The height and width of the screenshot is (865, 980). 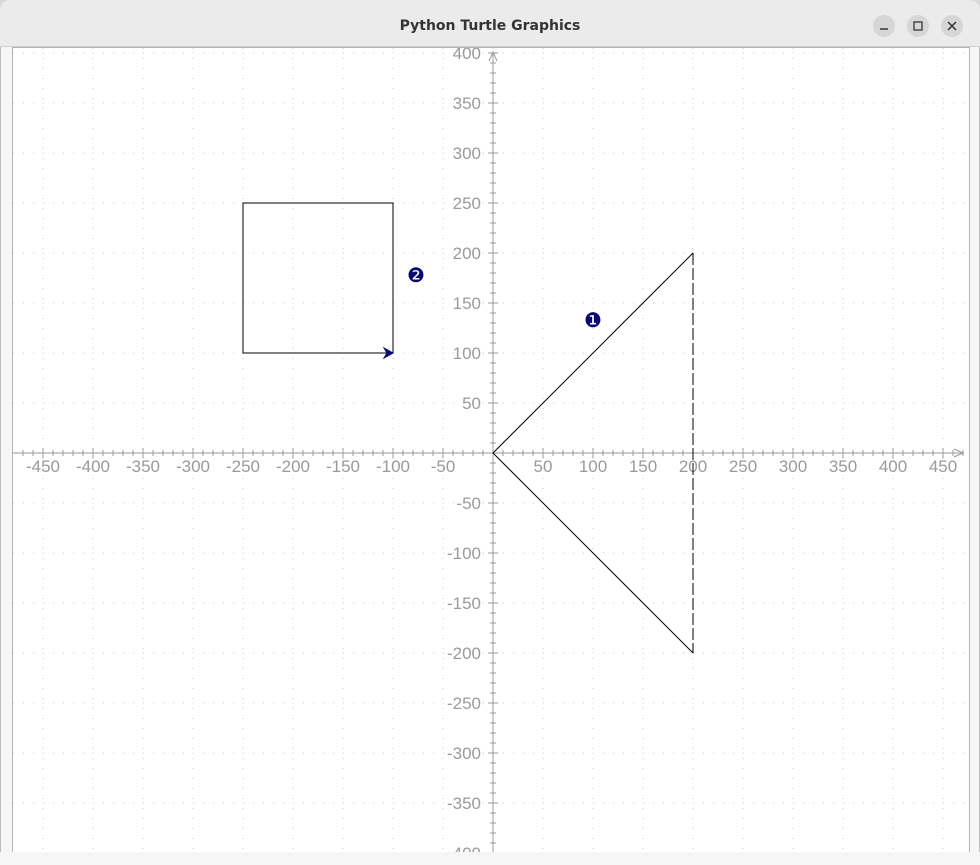 What do you see at coordinates (793, 466) in the screenshot?
I see `x-tick-label: 300` at bounding box center [793, 466].